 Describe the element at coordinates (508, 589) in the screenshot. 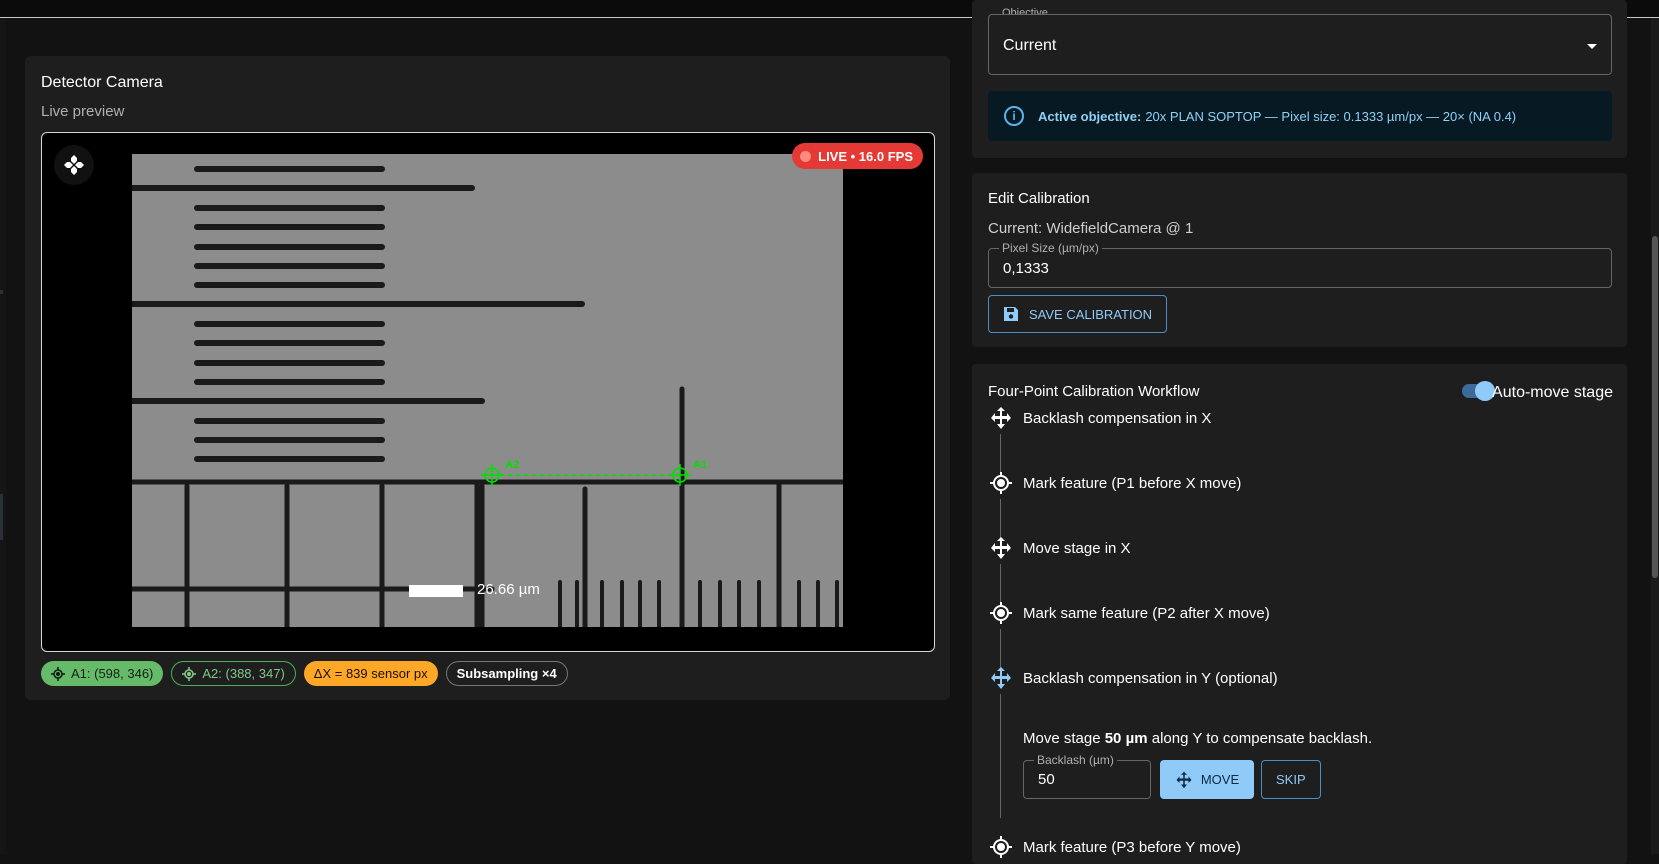

I see `scale-bar-label: 26.66 µm` at that location.